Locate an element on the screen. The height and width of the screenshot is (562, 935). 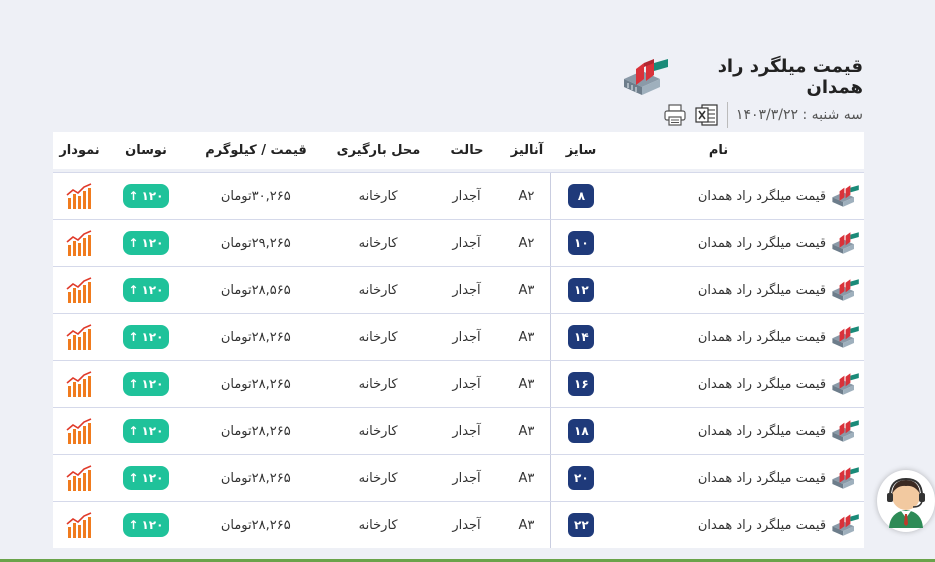
size-badge: ۱۶ is located at coordinates (581, 384).